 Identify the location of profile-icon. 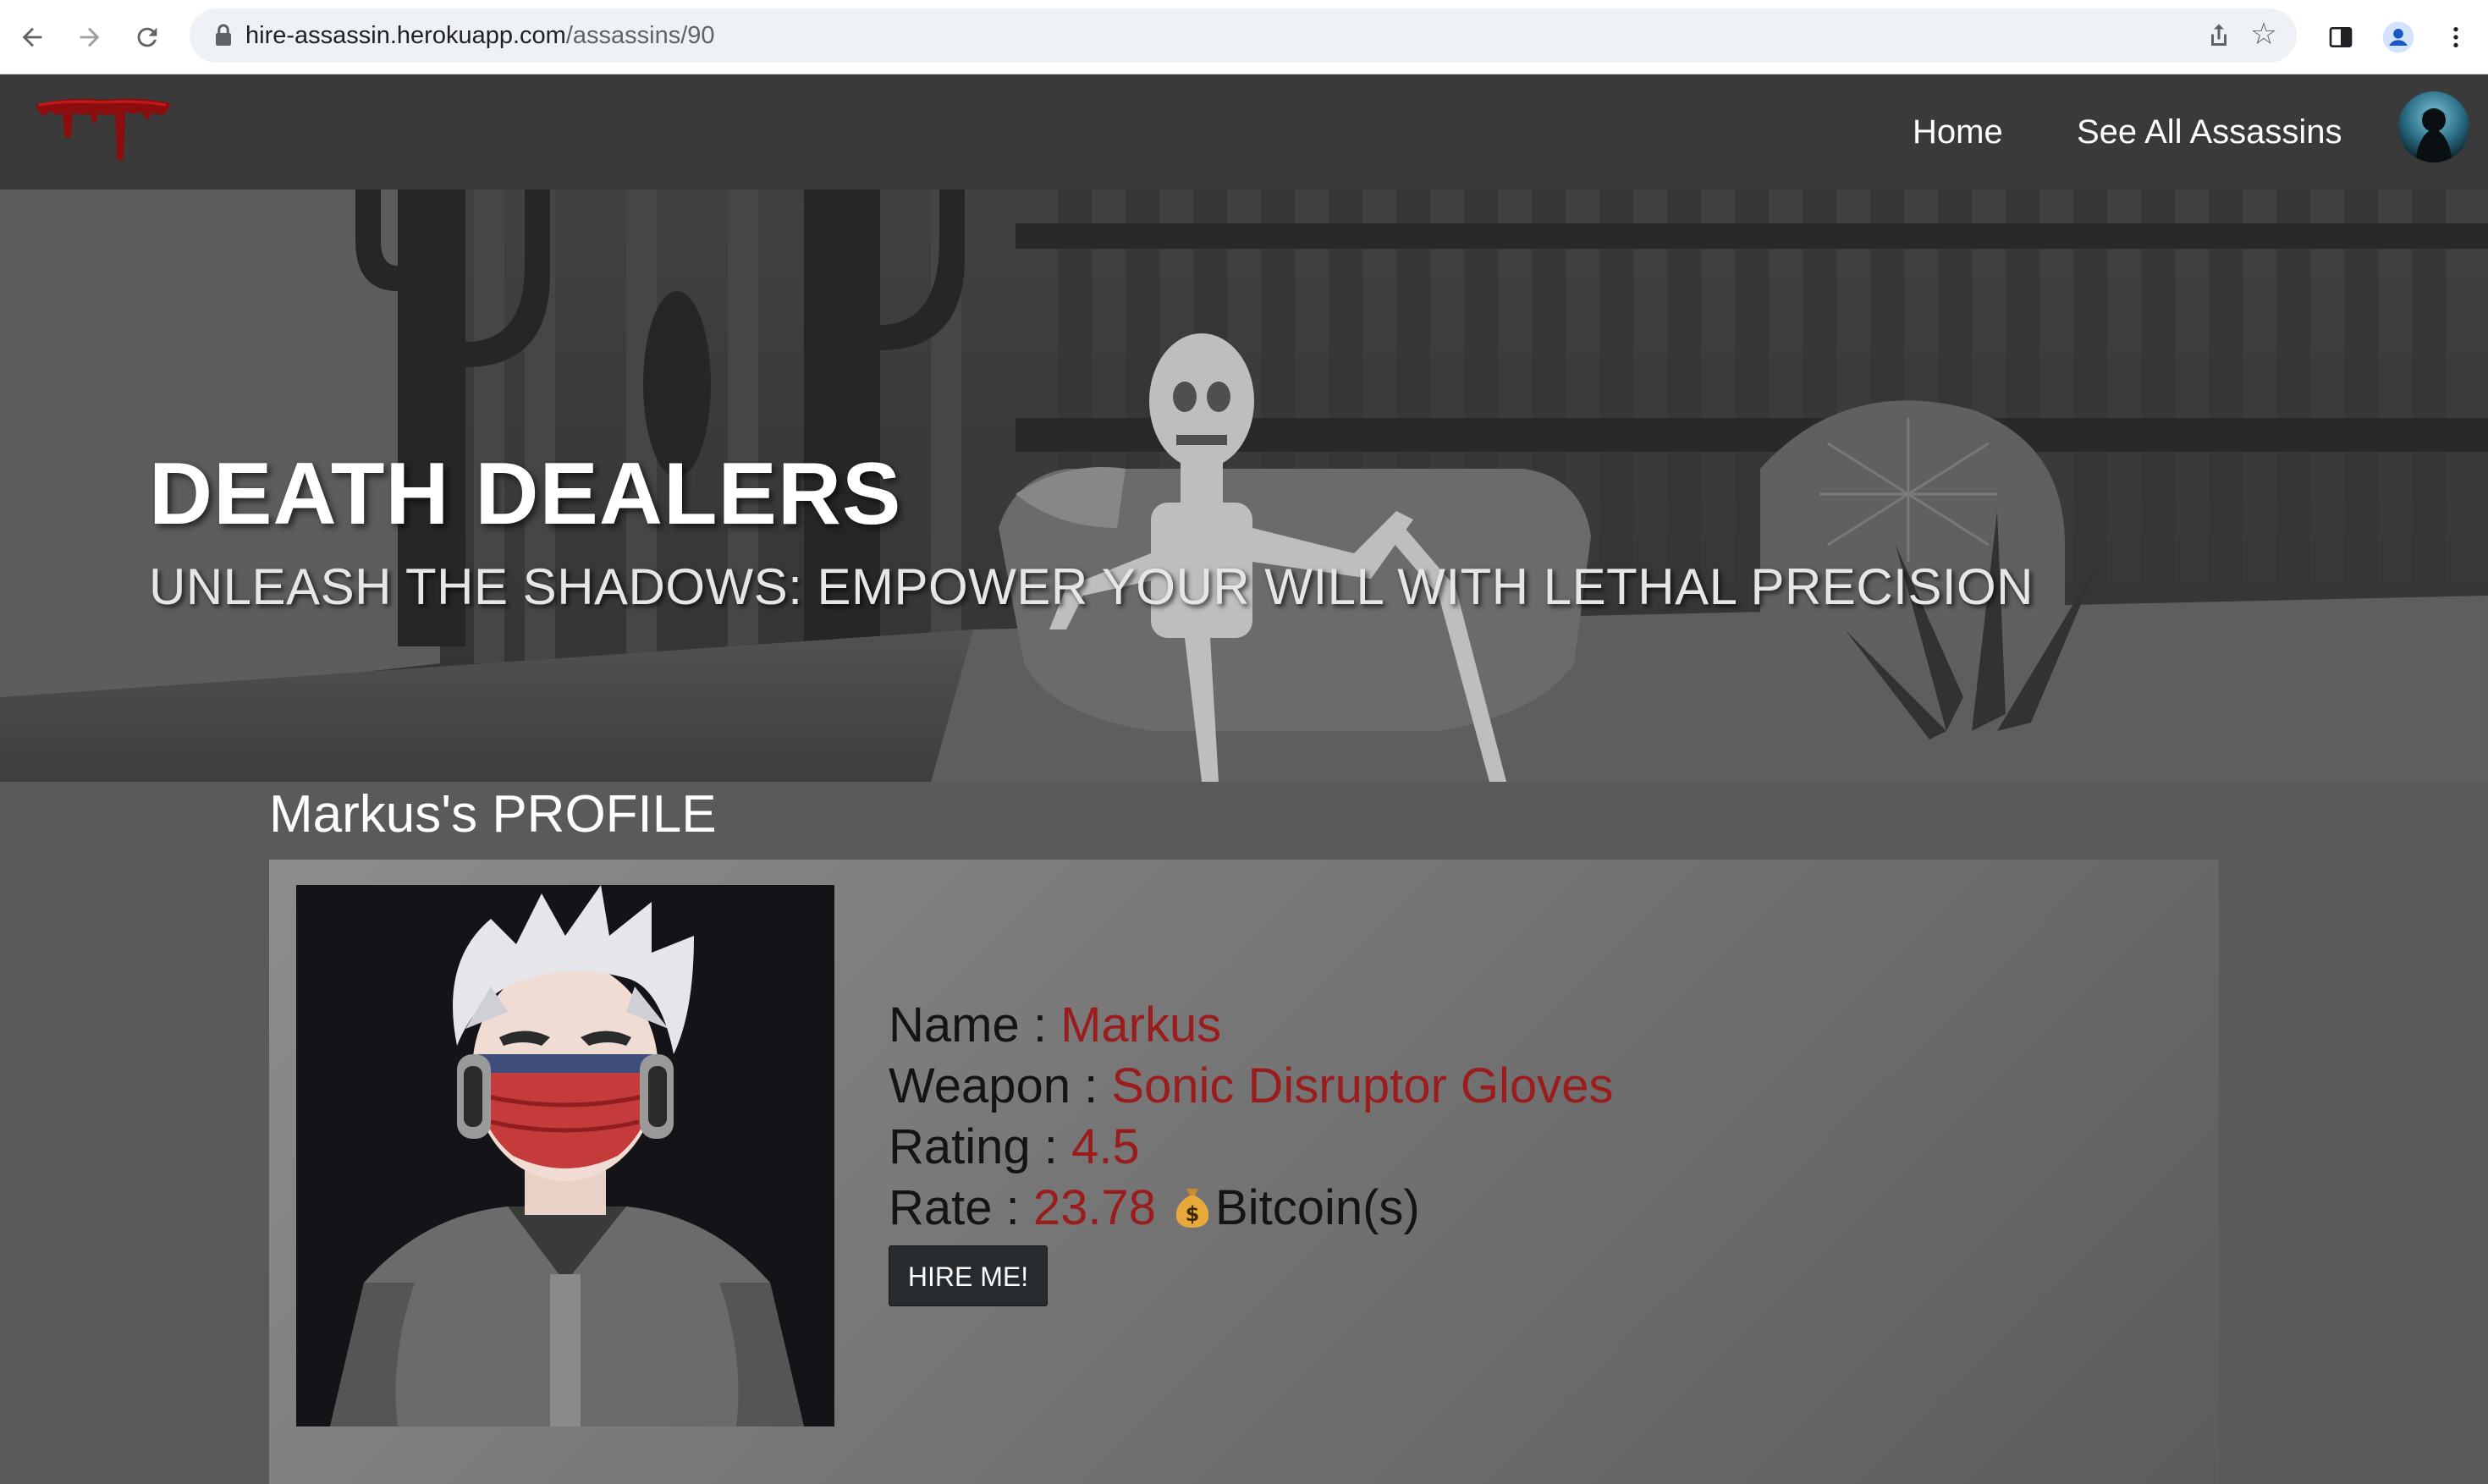
(2399, 37).